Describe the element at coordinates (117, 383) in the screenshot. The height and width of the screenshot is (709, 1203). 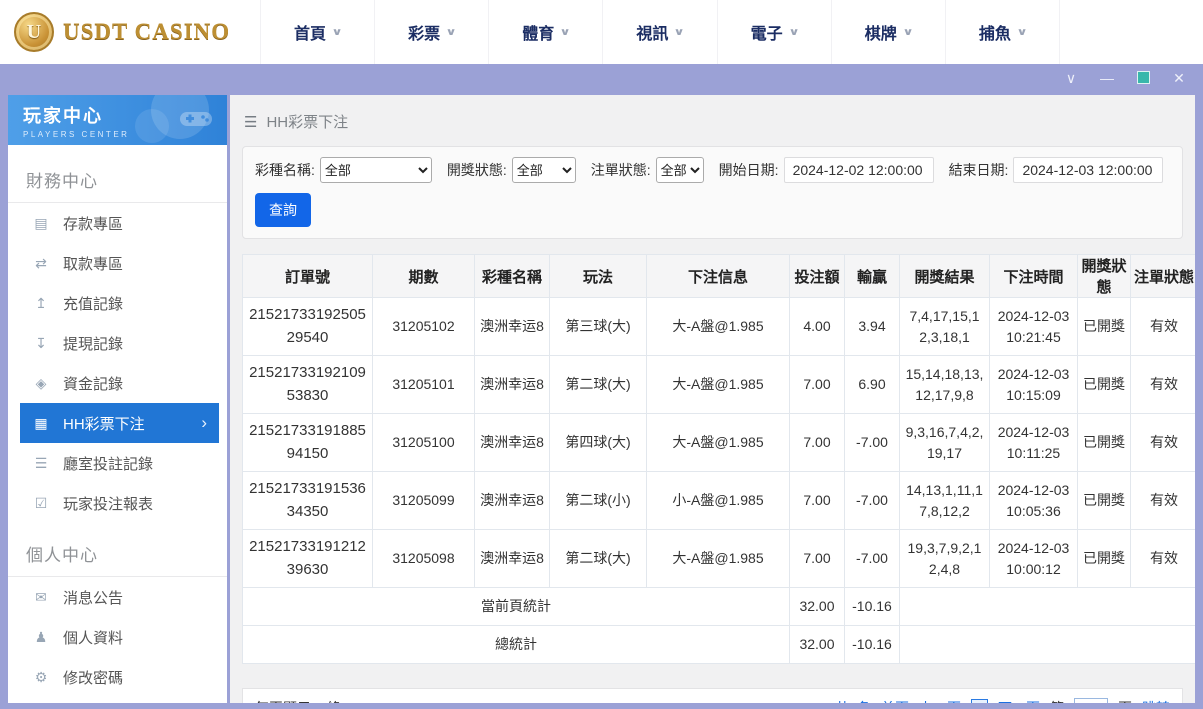
I see `sidebar-item-funds-records: ◈ 資金記錄` at that location.